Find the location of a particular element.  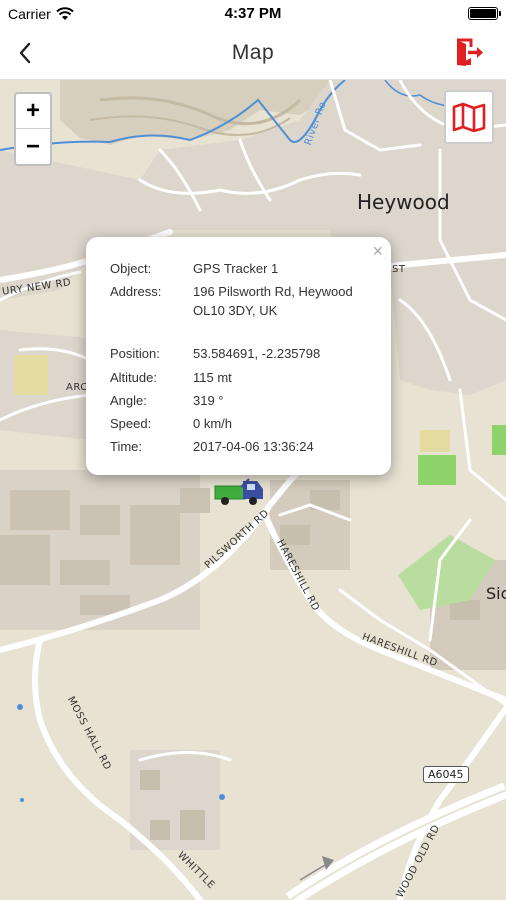

page-title: Map is located at coordinates (253, 52).